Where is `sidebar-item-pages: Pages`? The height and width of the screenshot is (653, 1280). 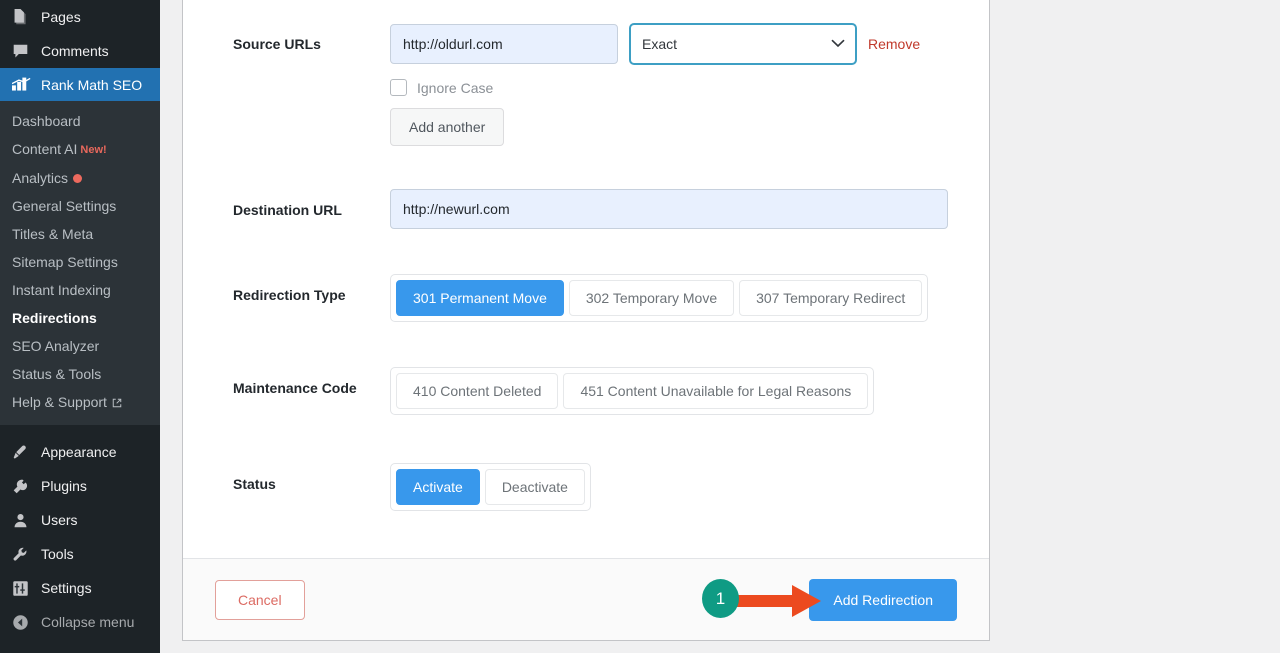 sidebar-item-pages: Pages is located at coordinates (80, 17).